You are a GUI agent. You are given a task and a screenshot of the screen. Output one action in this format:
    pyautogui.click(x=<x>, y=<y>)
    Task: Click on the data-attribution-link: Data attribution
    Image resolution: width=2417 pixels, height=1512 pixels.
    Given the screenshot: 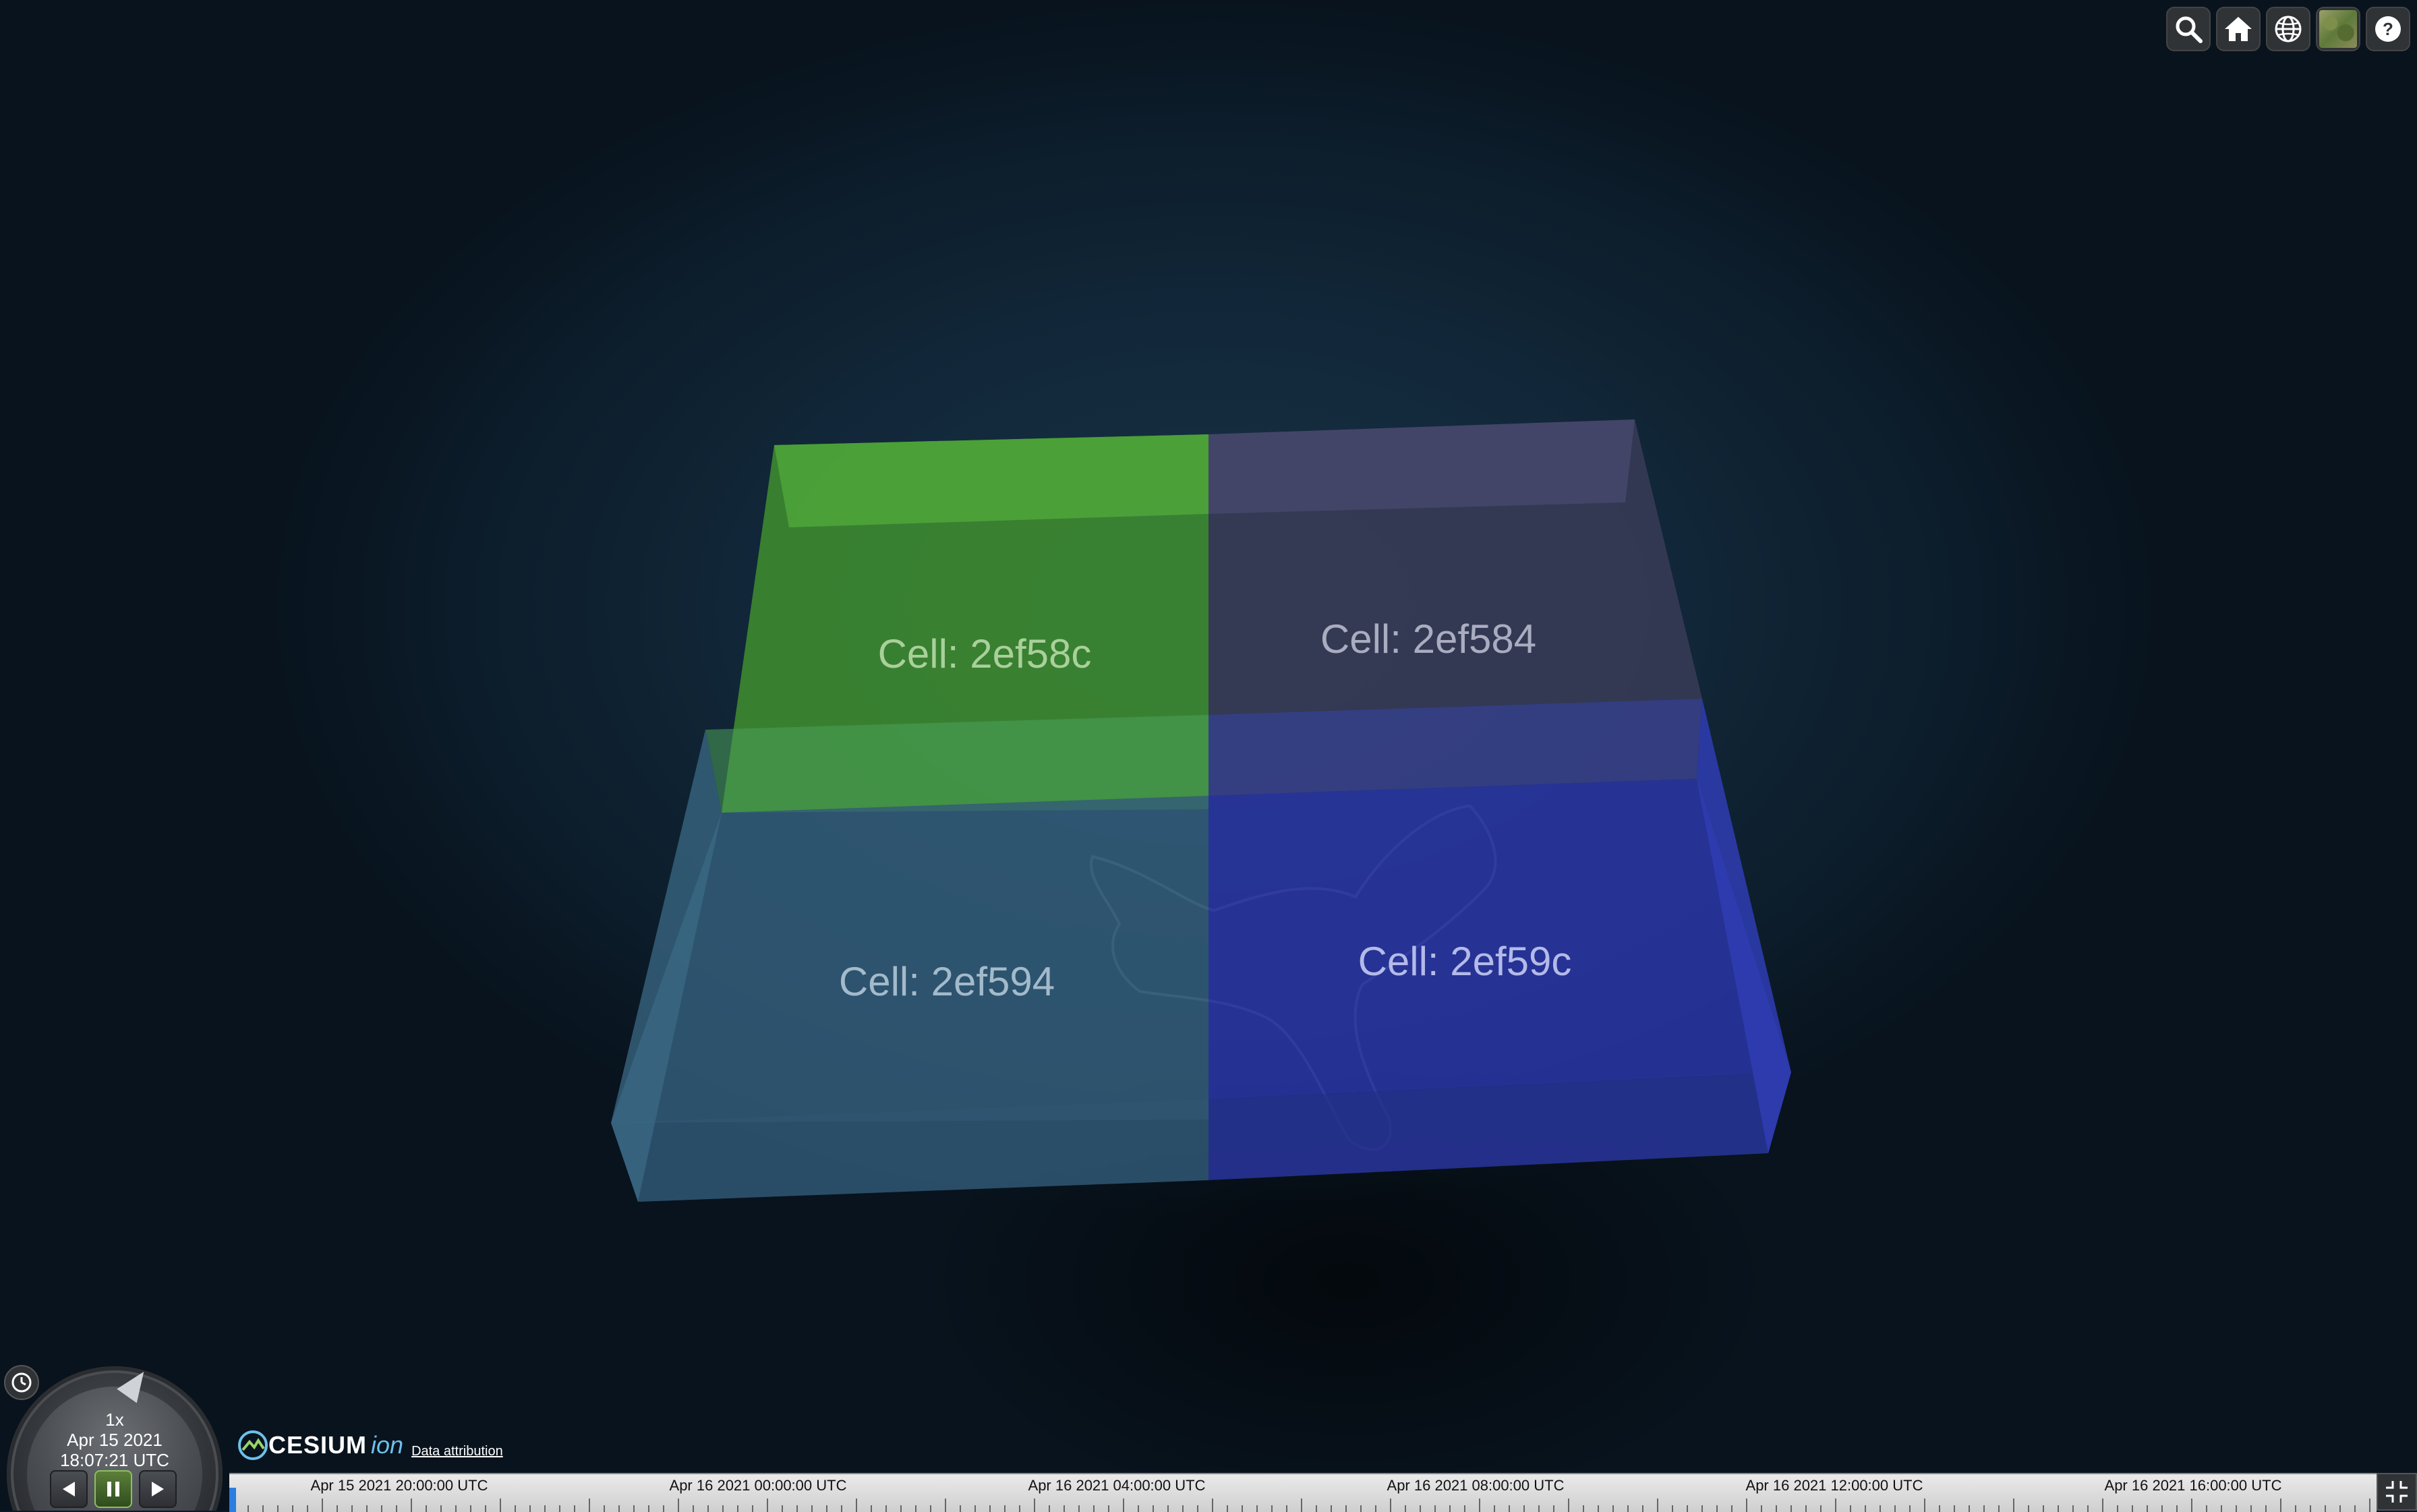 What is the action you would take?
    pyautogui.click(x=457, y=1451)
    